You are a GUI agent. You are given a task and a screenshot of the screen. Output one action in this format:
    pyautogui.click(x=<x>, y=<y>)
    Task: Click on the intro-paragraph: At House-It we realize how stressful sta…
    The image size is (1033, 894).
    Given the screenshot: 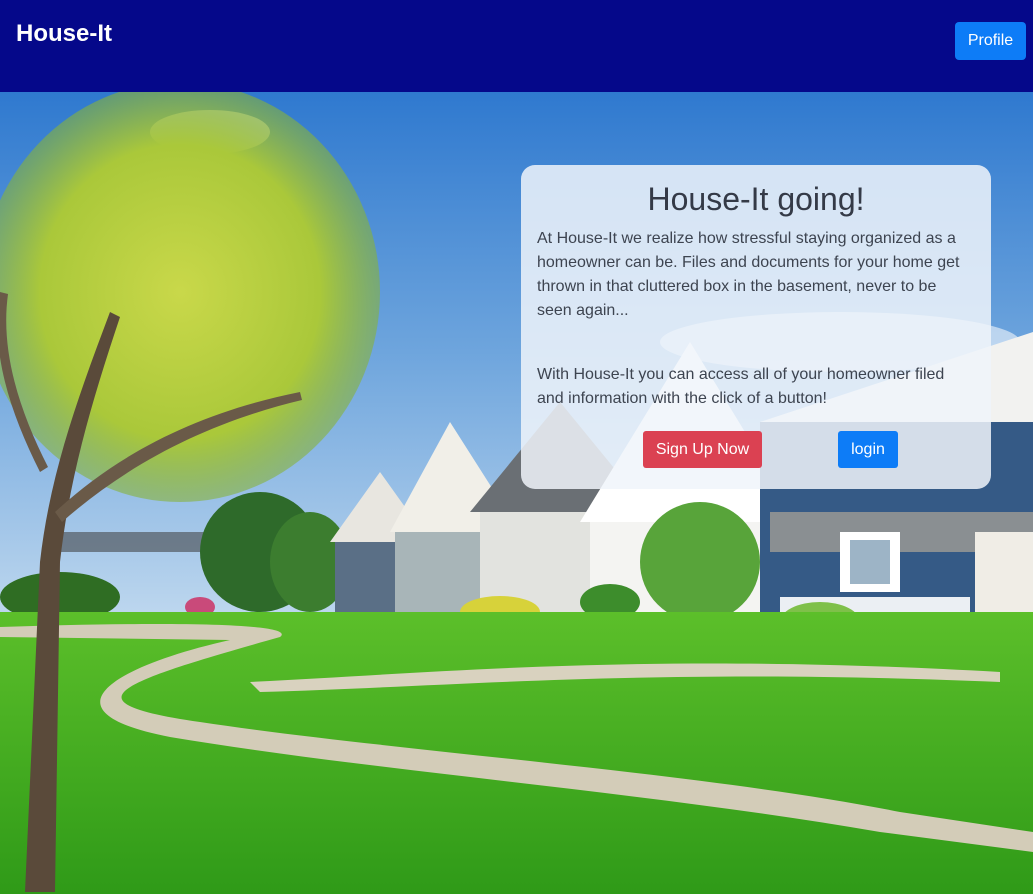 What is the action you would take?
    pyautogui.click(x=748, y=274)
    